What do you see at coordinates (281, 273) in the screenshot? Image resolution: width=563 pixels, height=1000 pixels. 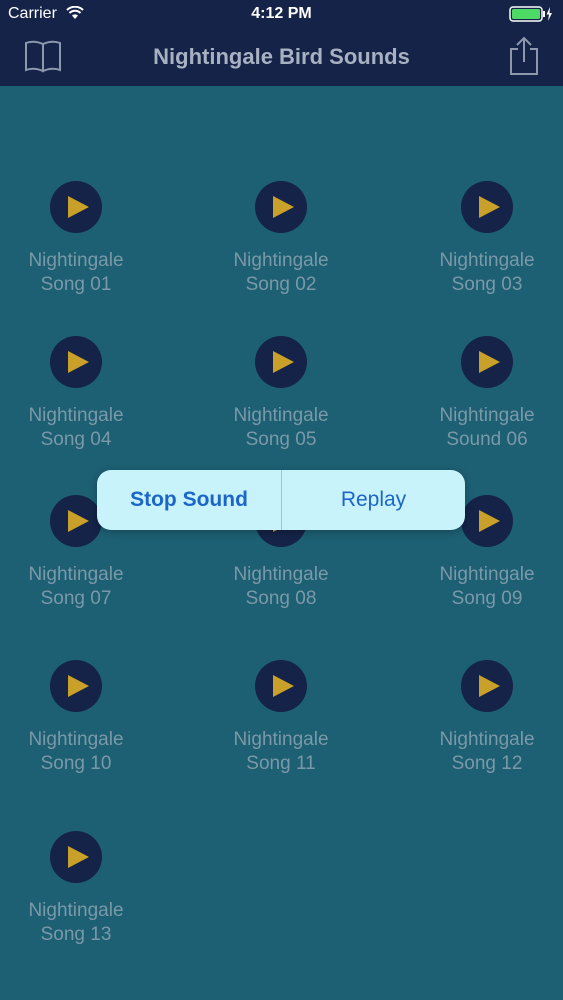 I see `sound-label: Nightingale Song 02` at bounding box center [281, 273].